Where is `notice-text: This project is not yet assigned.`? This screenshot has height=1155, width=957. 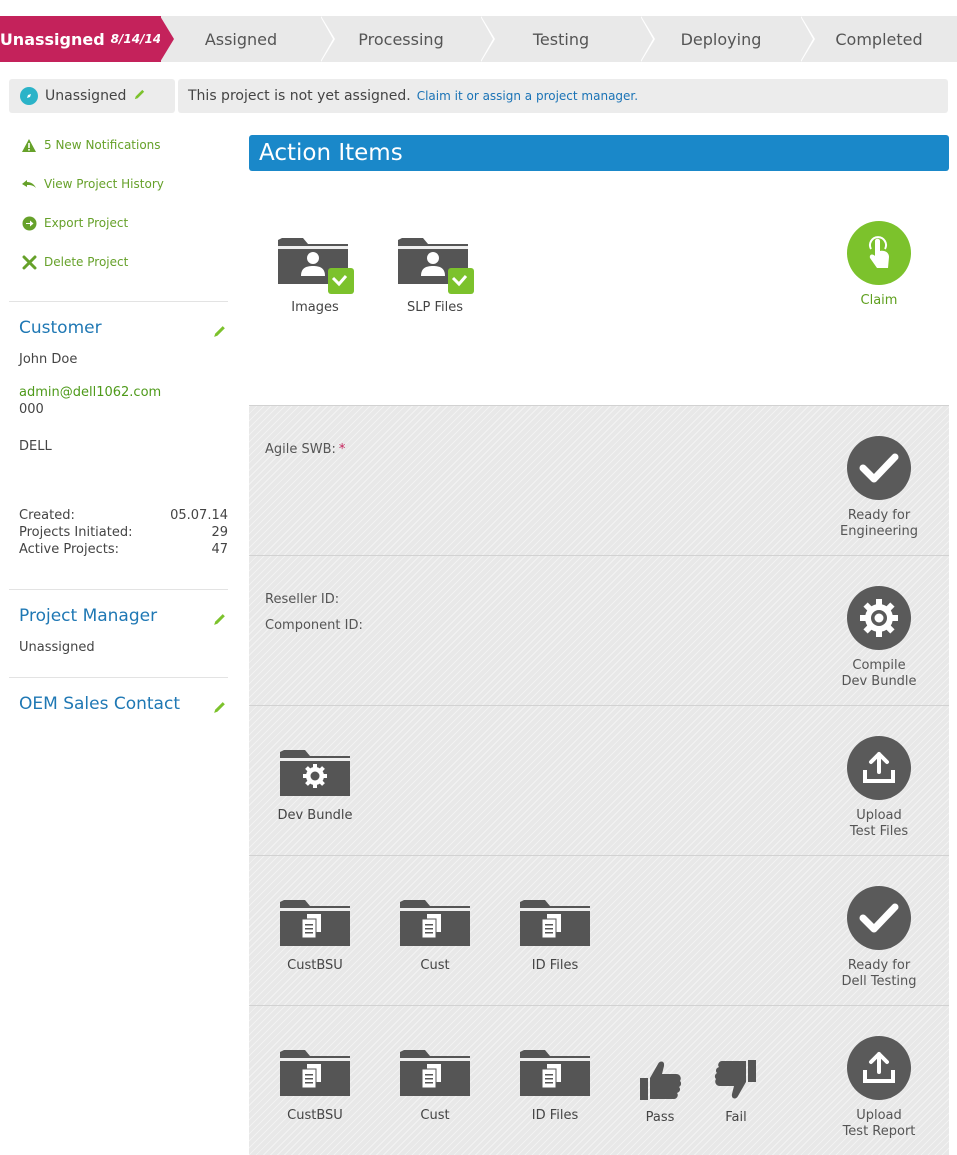 notice-text: This project is not yet assigned. is located at coordinates (299, 96).